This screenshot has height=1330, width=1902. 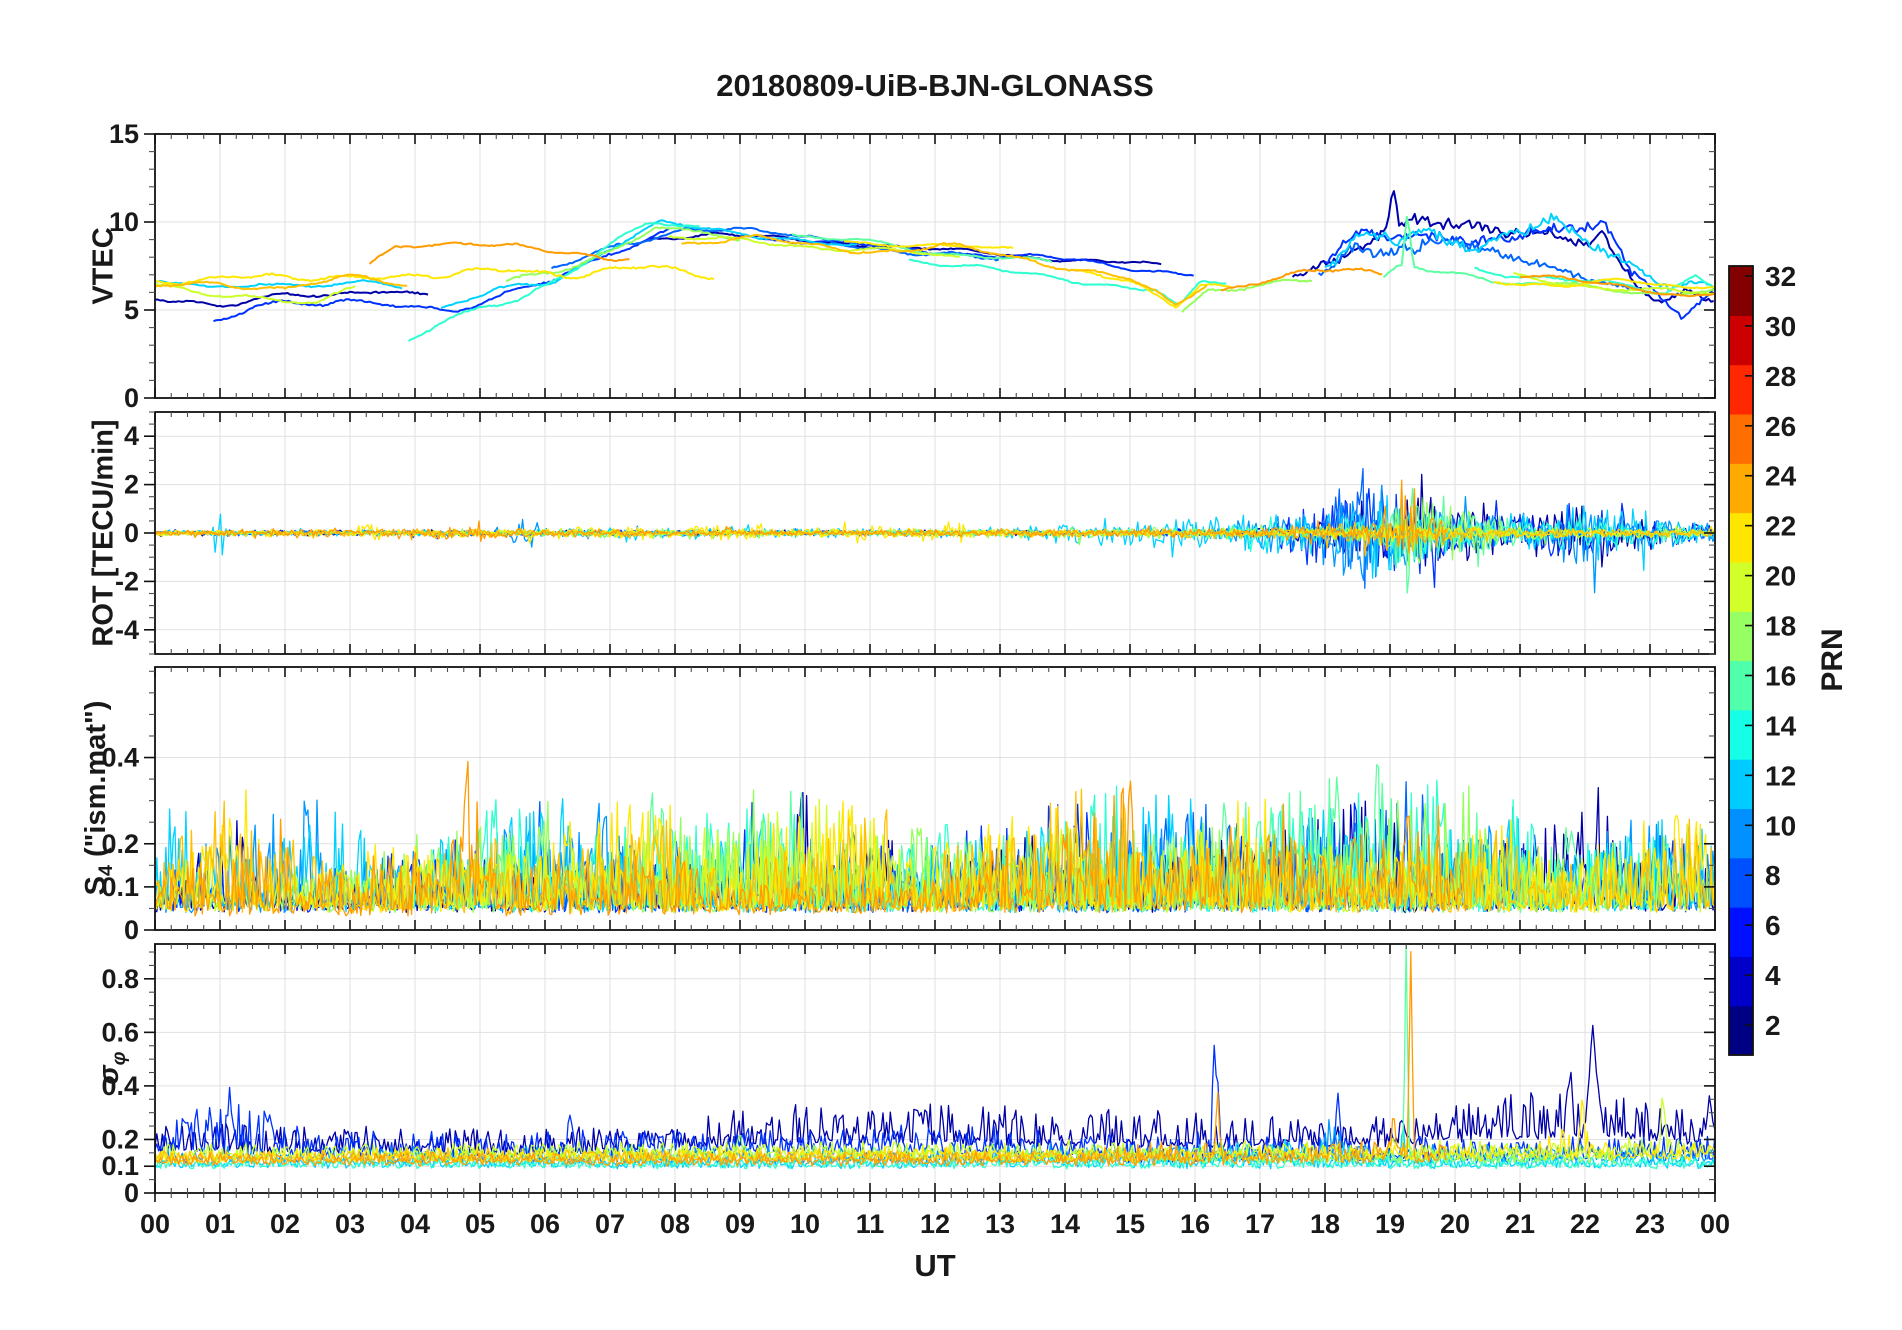 What do you see at coordinates (1762, 658) in the screenshot?
I see `colorbar: 2468101214161820222426283032` at bounding box center [1762, 658].